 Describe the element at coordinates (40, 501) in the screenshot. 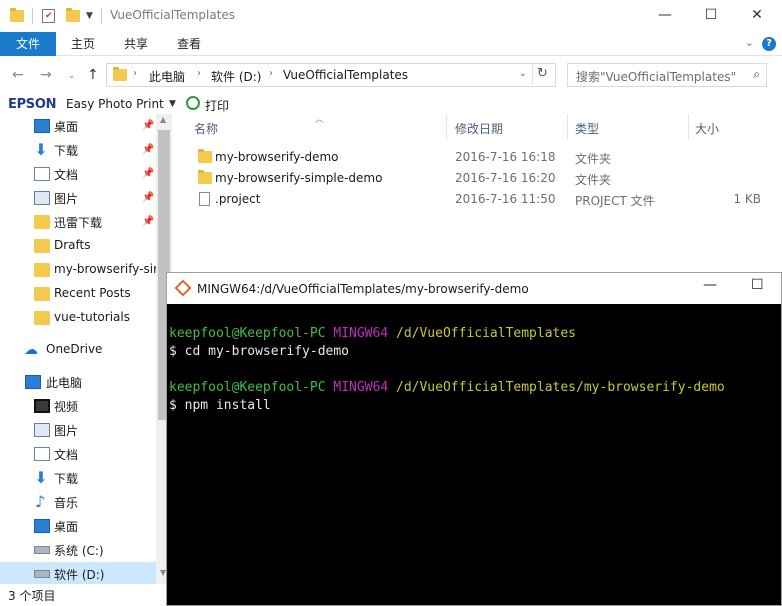

I see `music-icon: ♪` at that location.